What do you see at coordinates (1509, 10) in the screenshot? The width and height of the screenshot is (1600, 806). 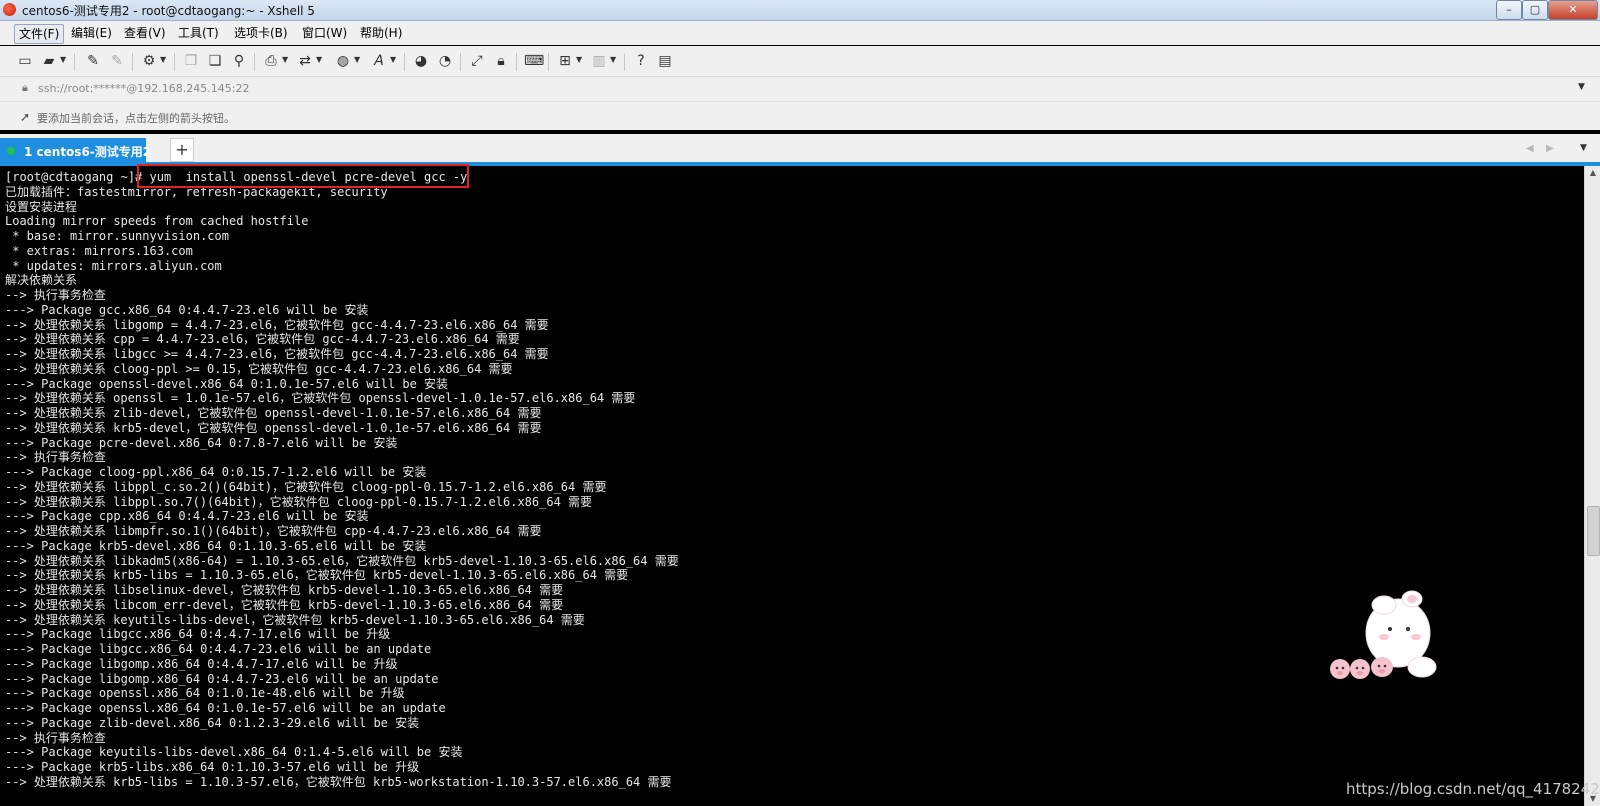 I see `minimize-button: –` at bounding box center [1509, 10].